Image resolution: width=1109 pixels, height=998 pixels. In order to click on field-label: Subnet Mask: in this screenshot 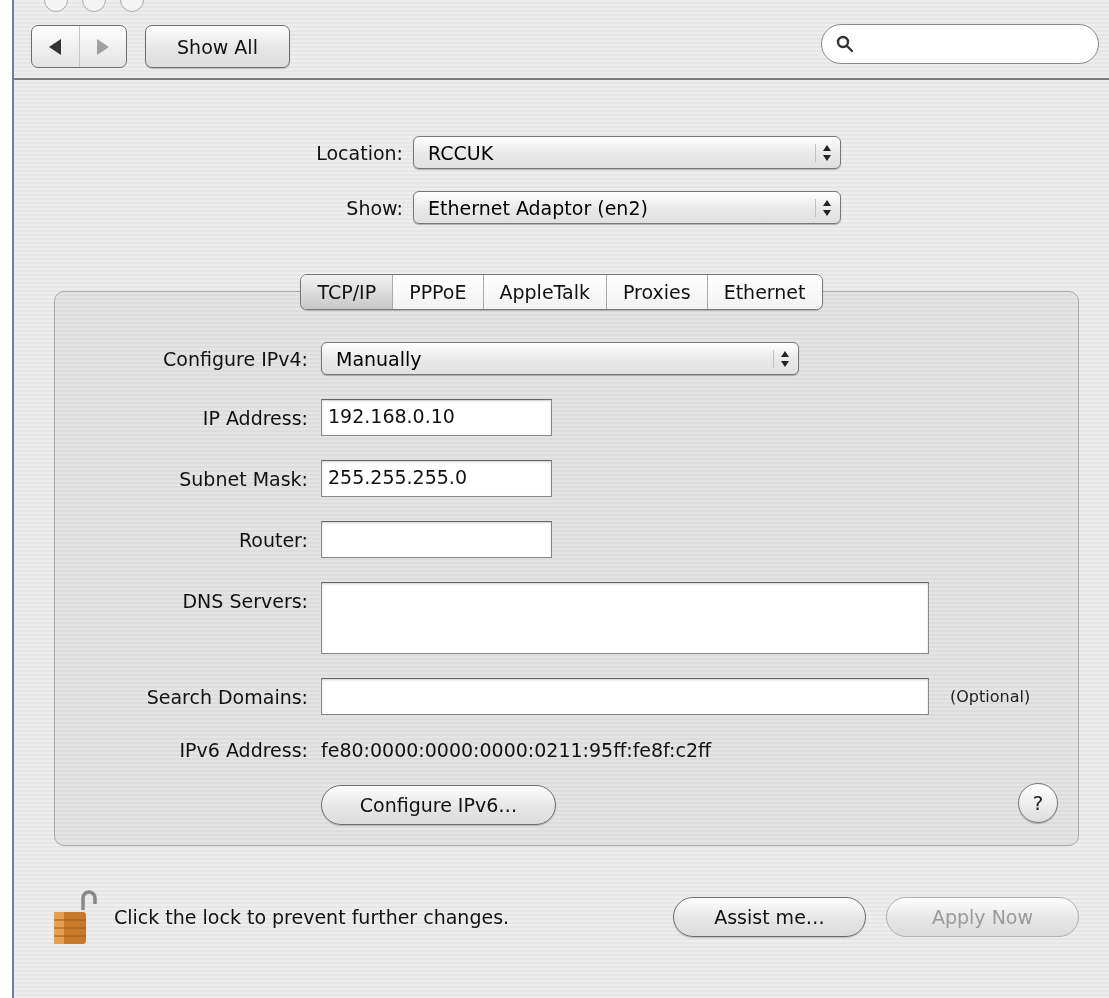, I will do `click(243, 478)`.